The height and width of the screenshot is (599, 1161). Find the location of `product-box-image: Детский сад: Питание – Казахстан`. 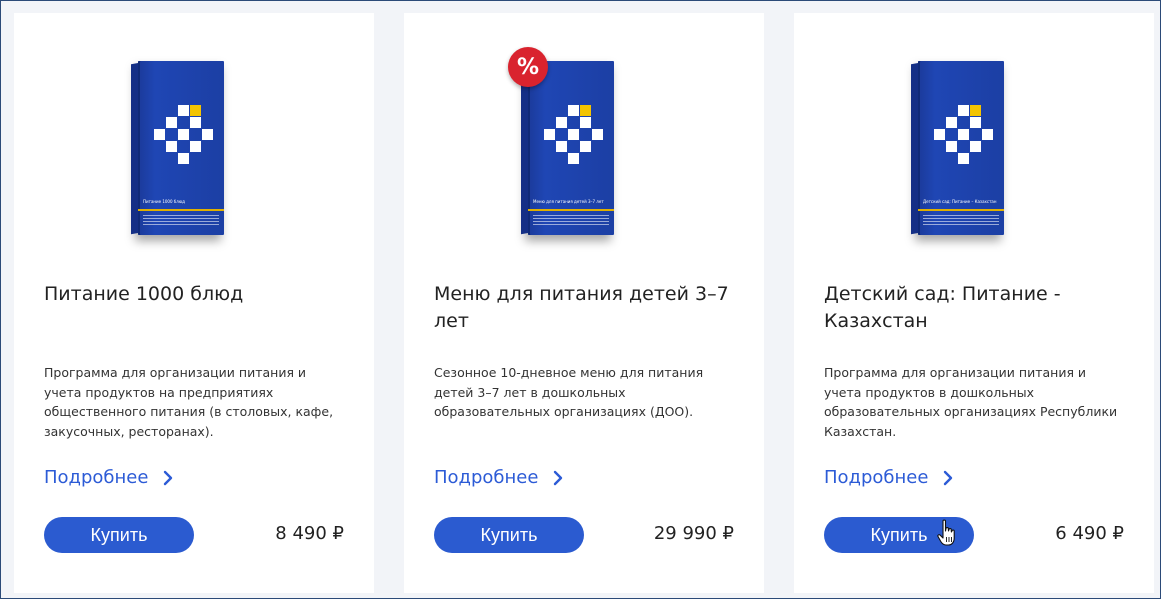

product-box-image: Детский сад: Питание – Казахстан is located at coordinates (961, 148).